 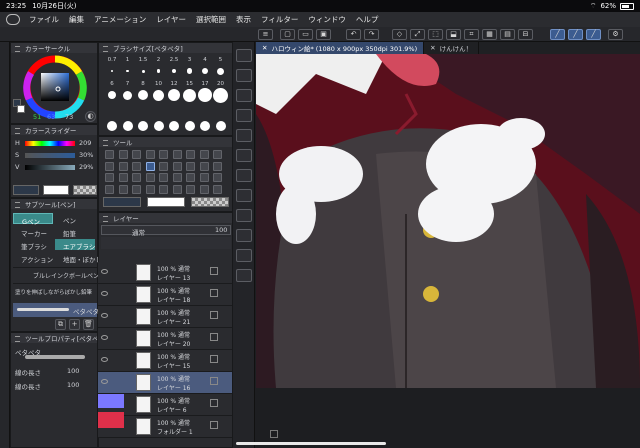 I want to click on value-slider, so click(x=50, y=167).